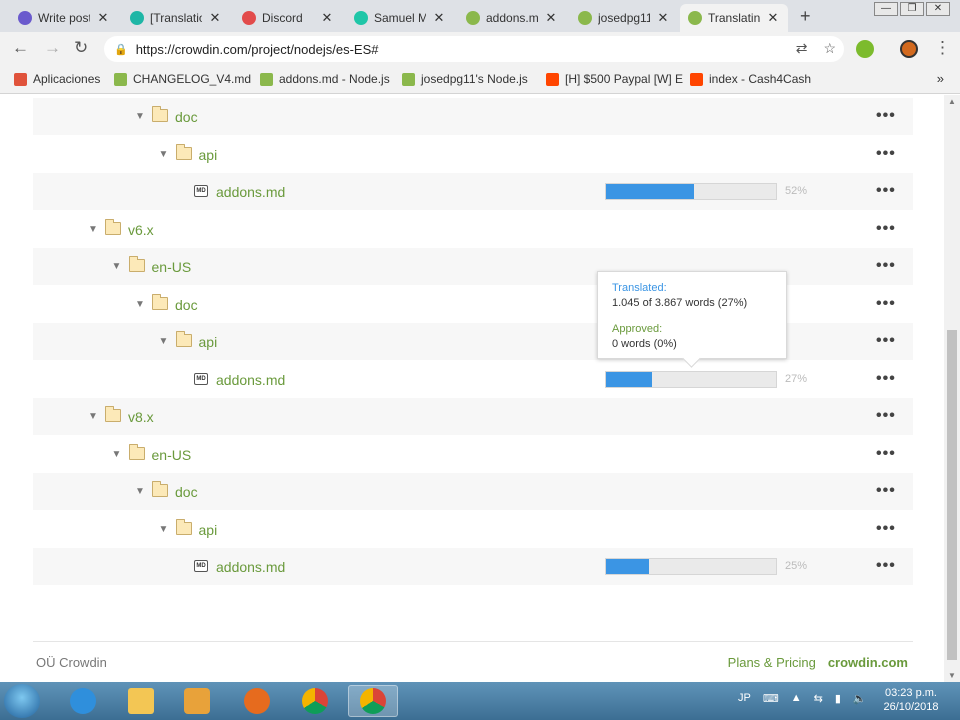  What do you see at coordinates (373, 701) in the screenshot?
I see `taskbar-chrome-active` at bounding box center [373, 701].